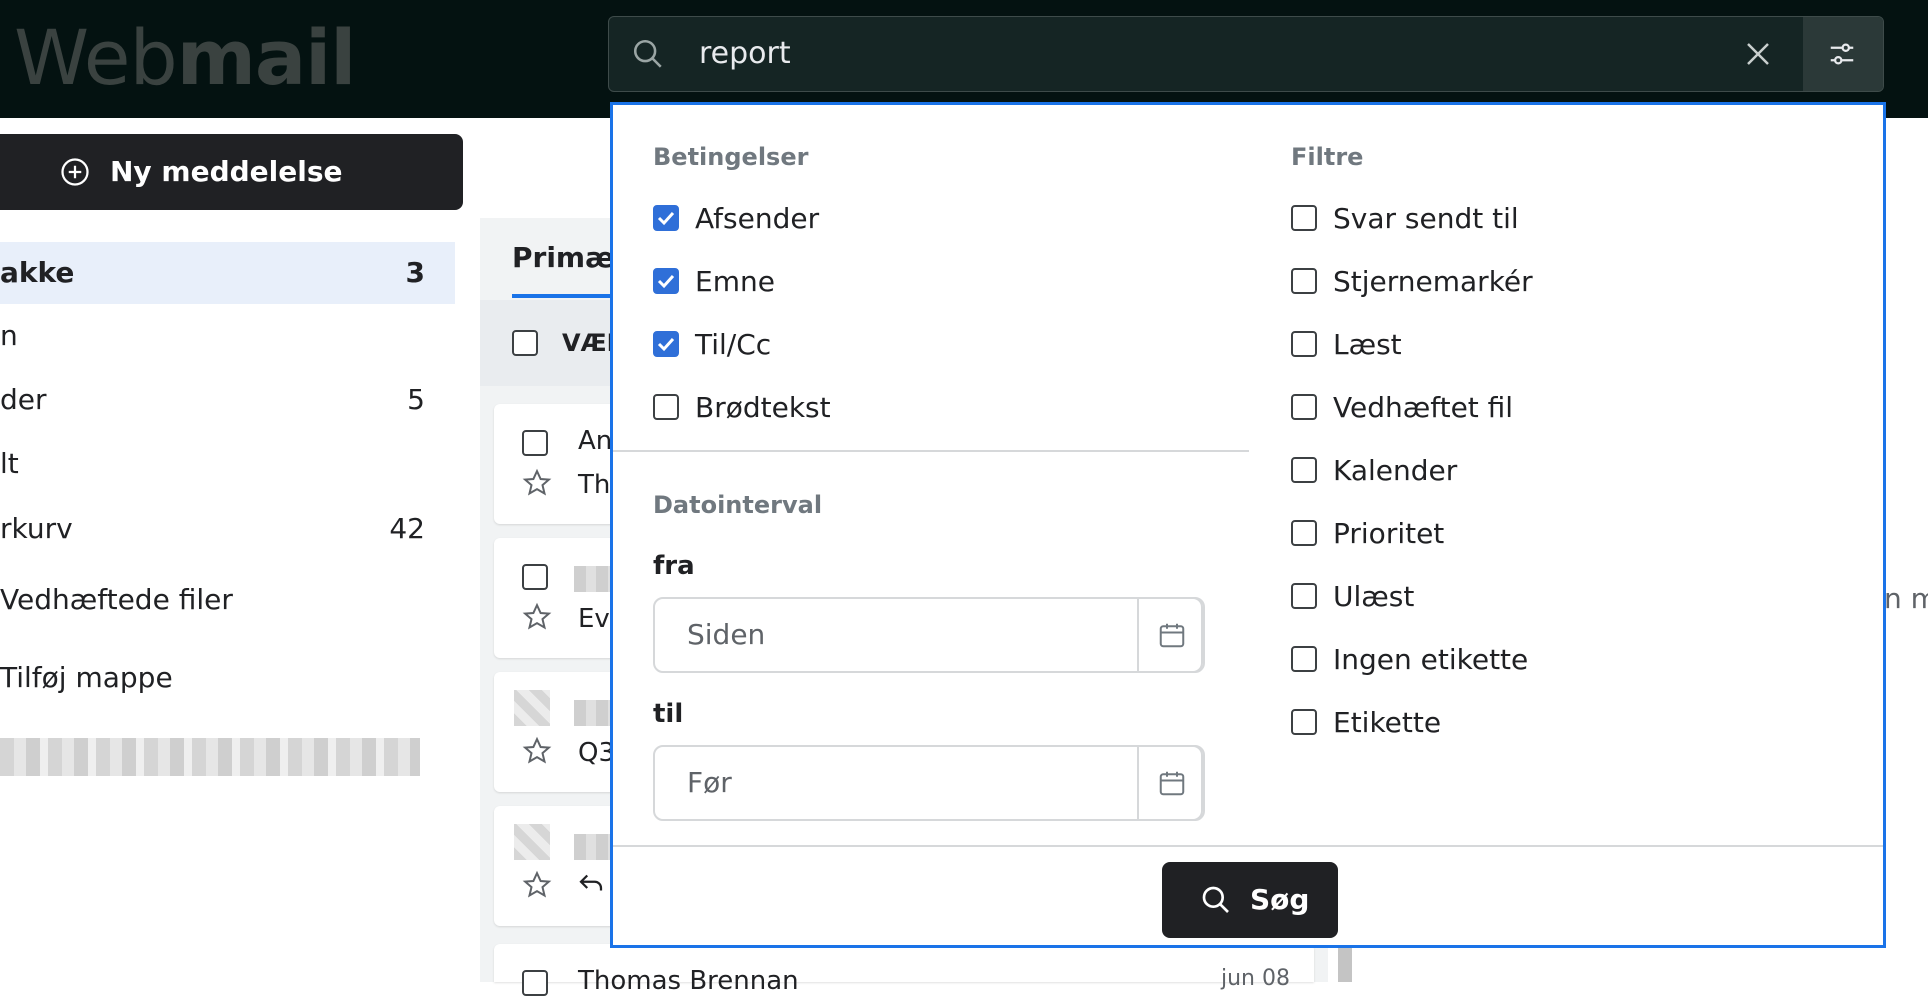  I want to click on subject: Th, so click(594, 485).